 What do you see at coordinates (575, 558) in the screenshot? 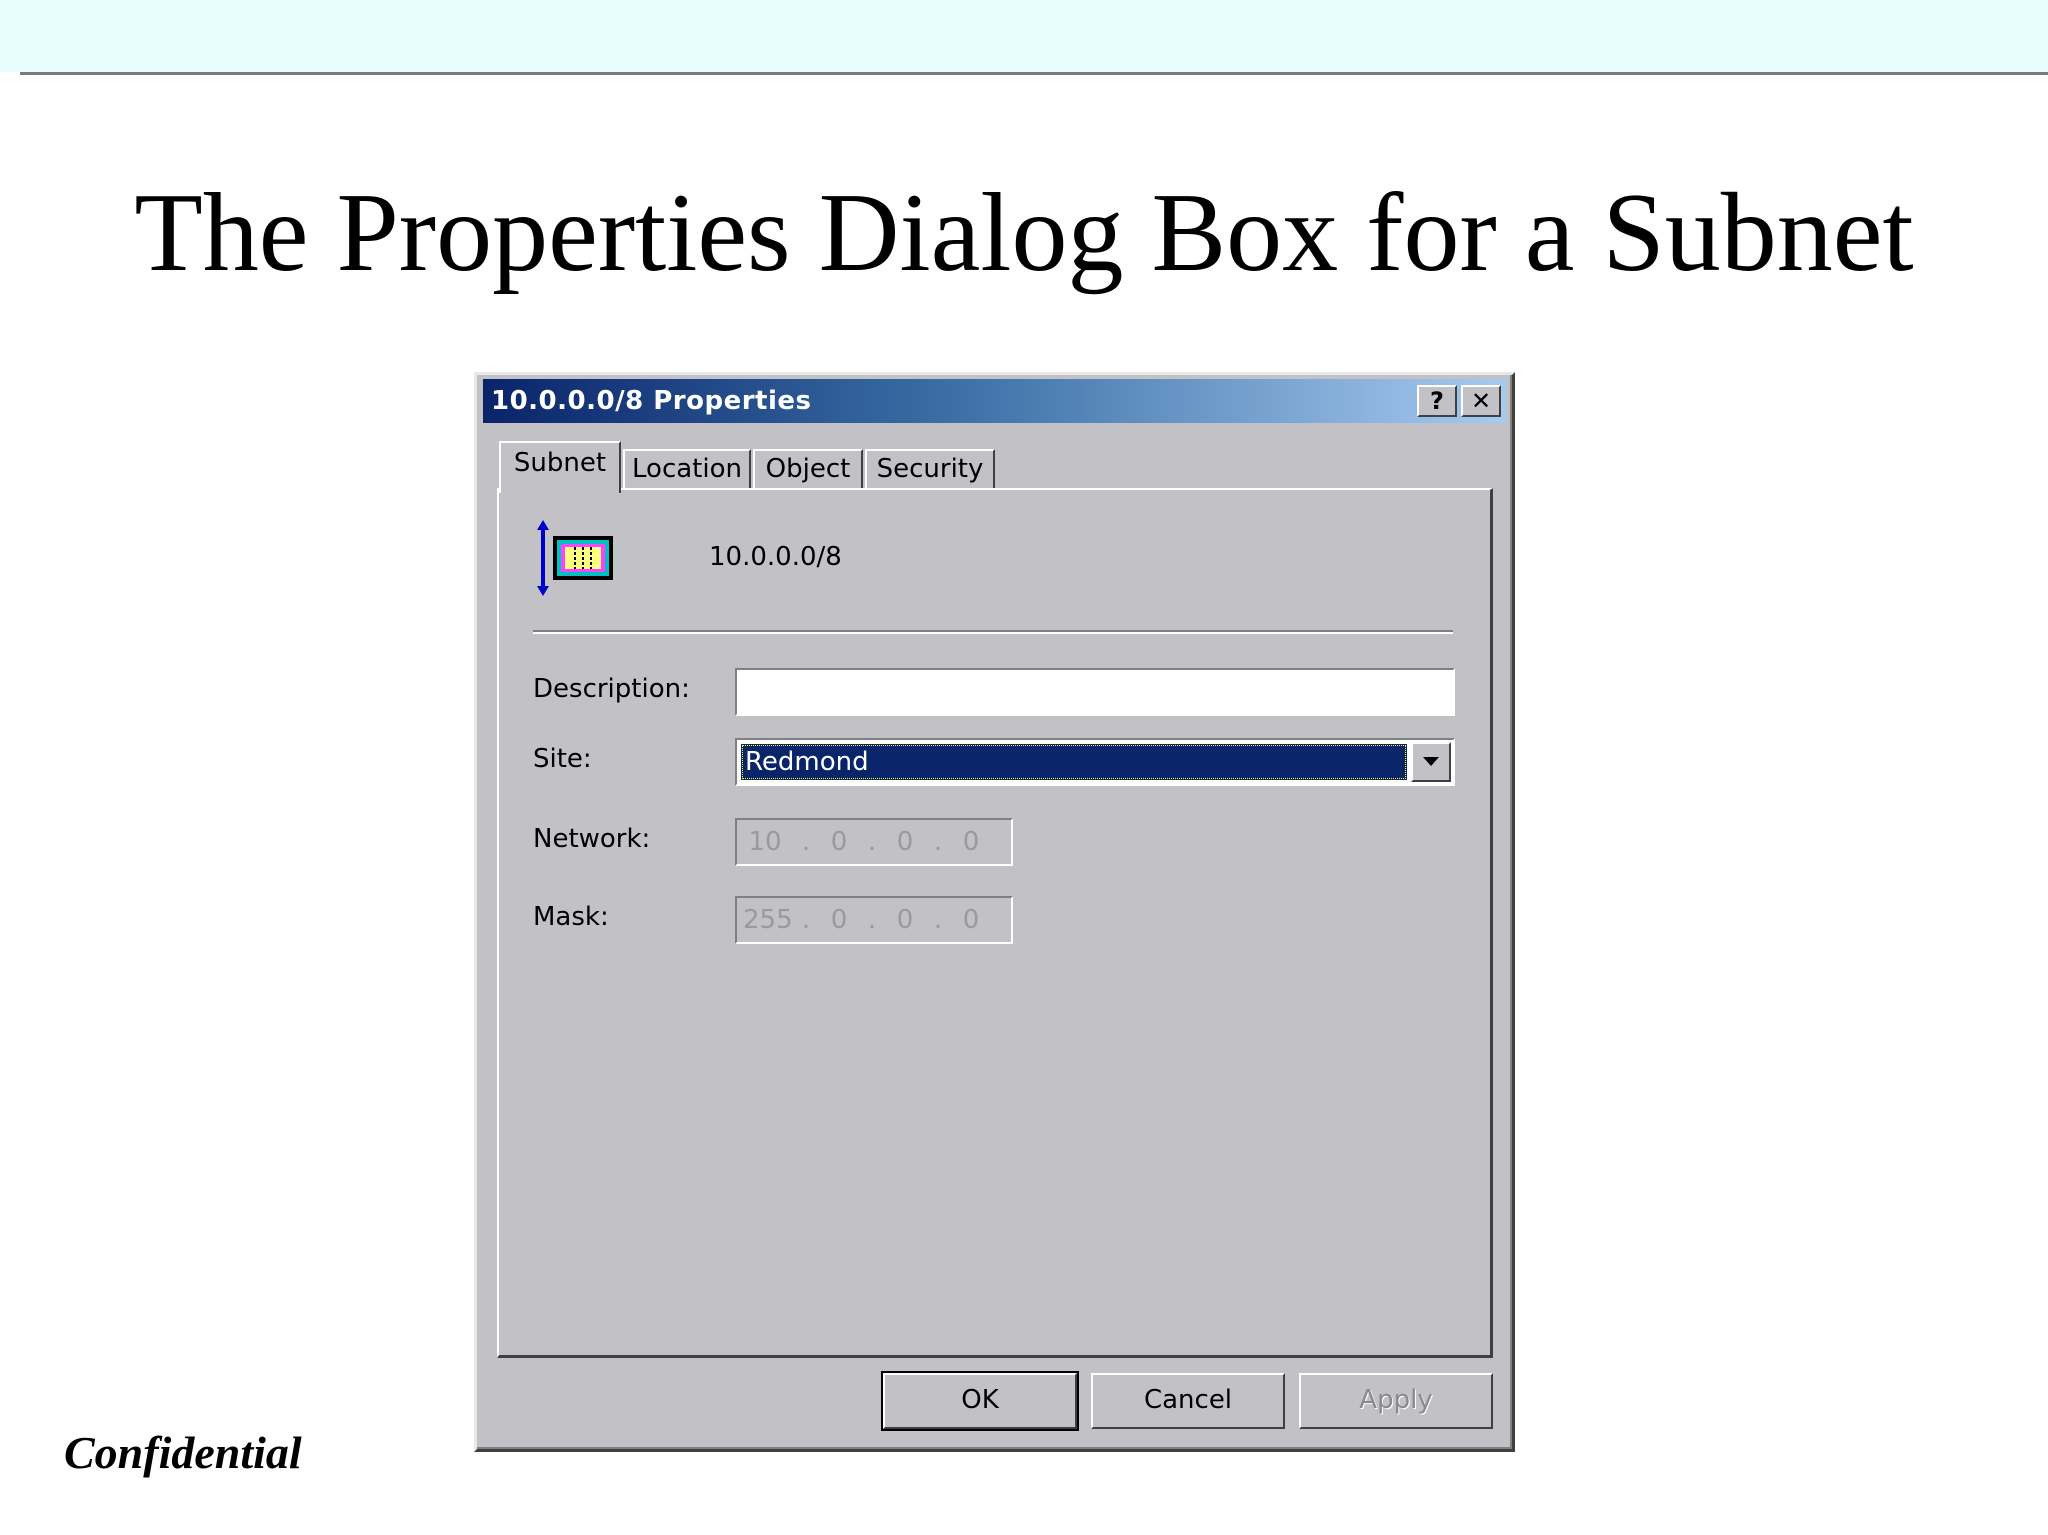
I see `subnet-icon` at bounding box center [575, 558].